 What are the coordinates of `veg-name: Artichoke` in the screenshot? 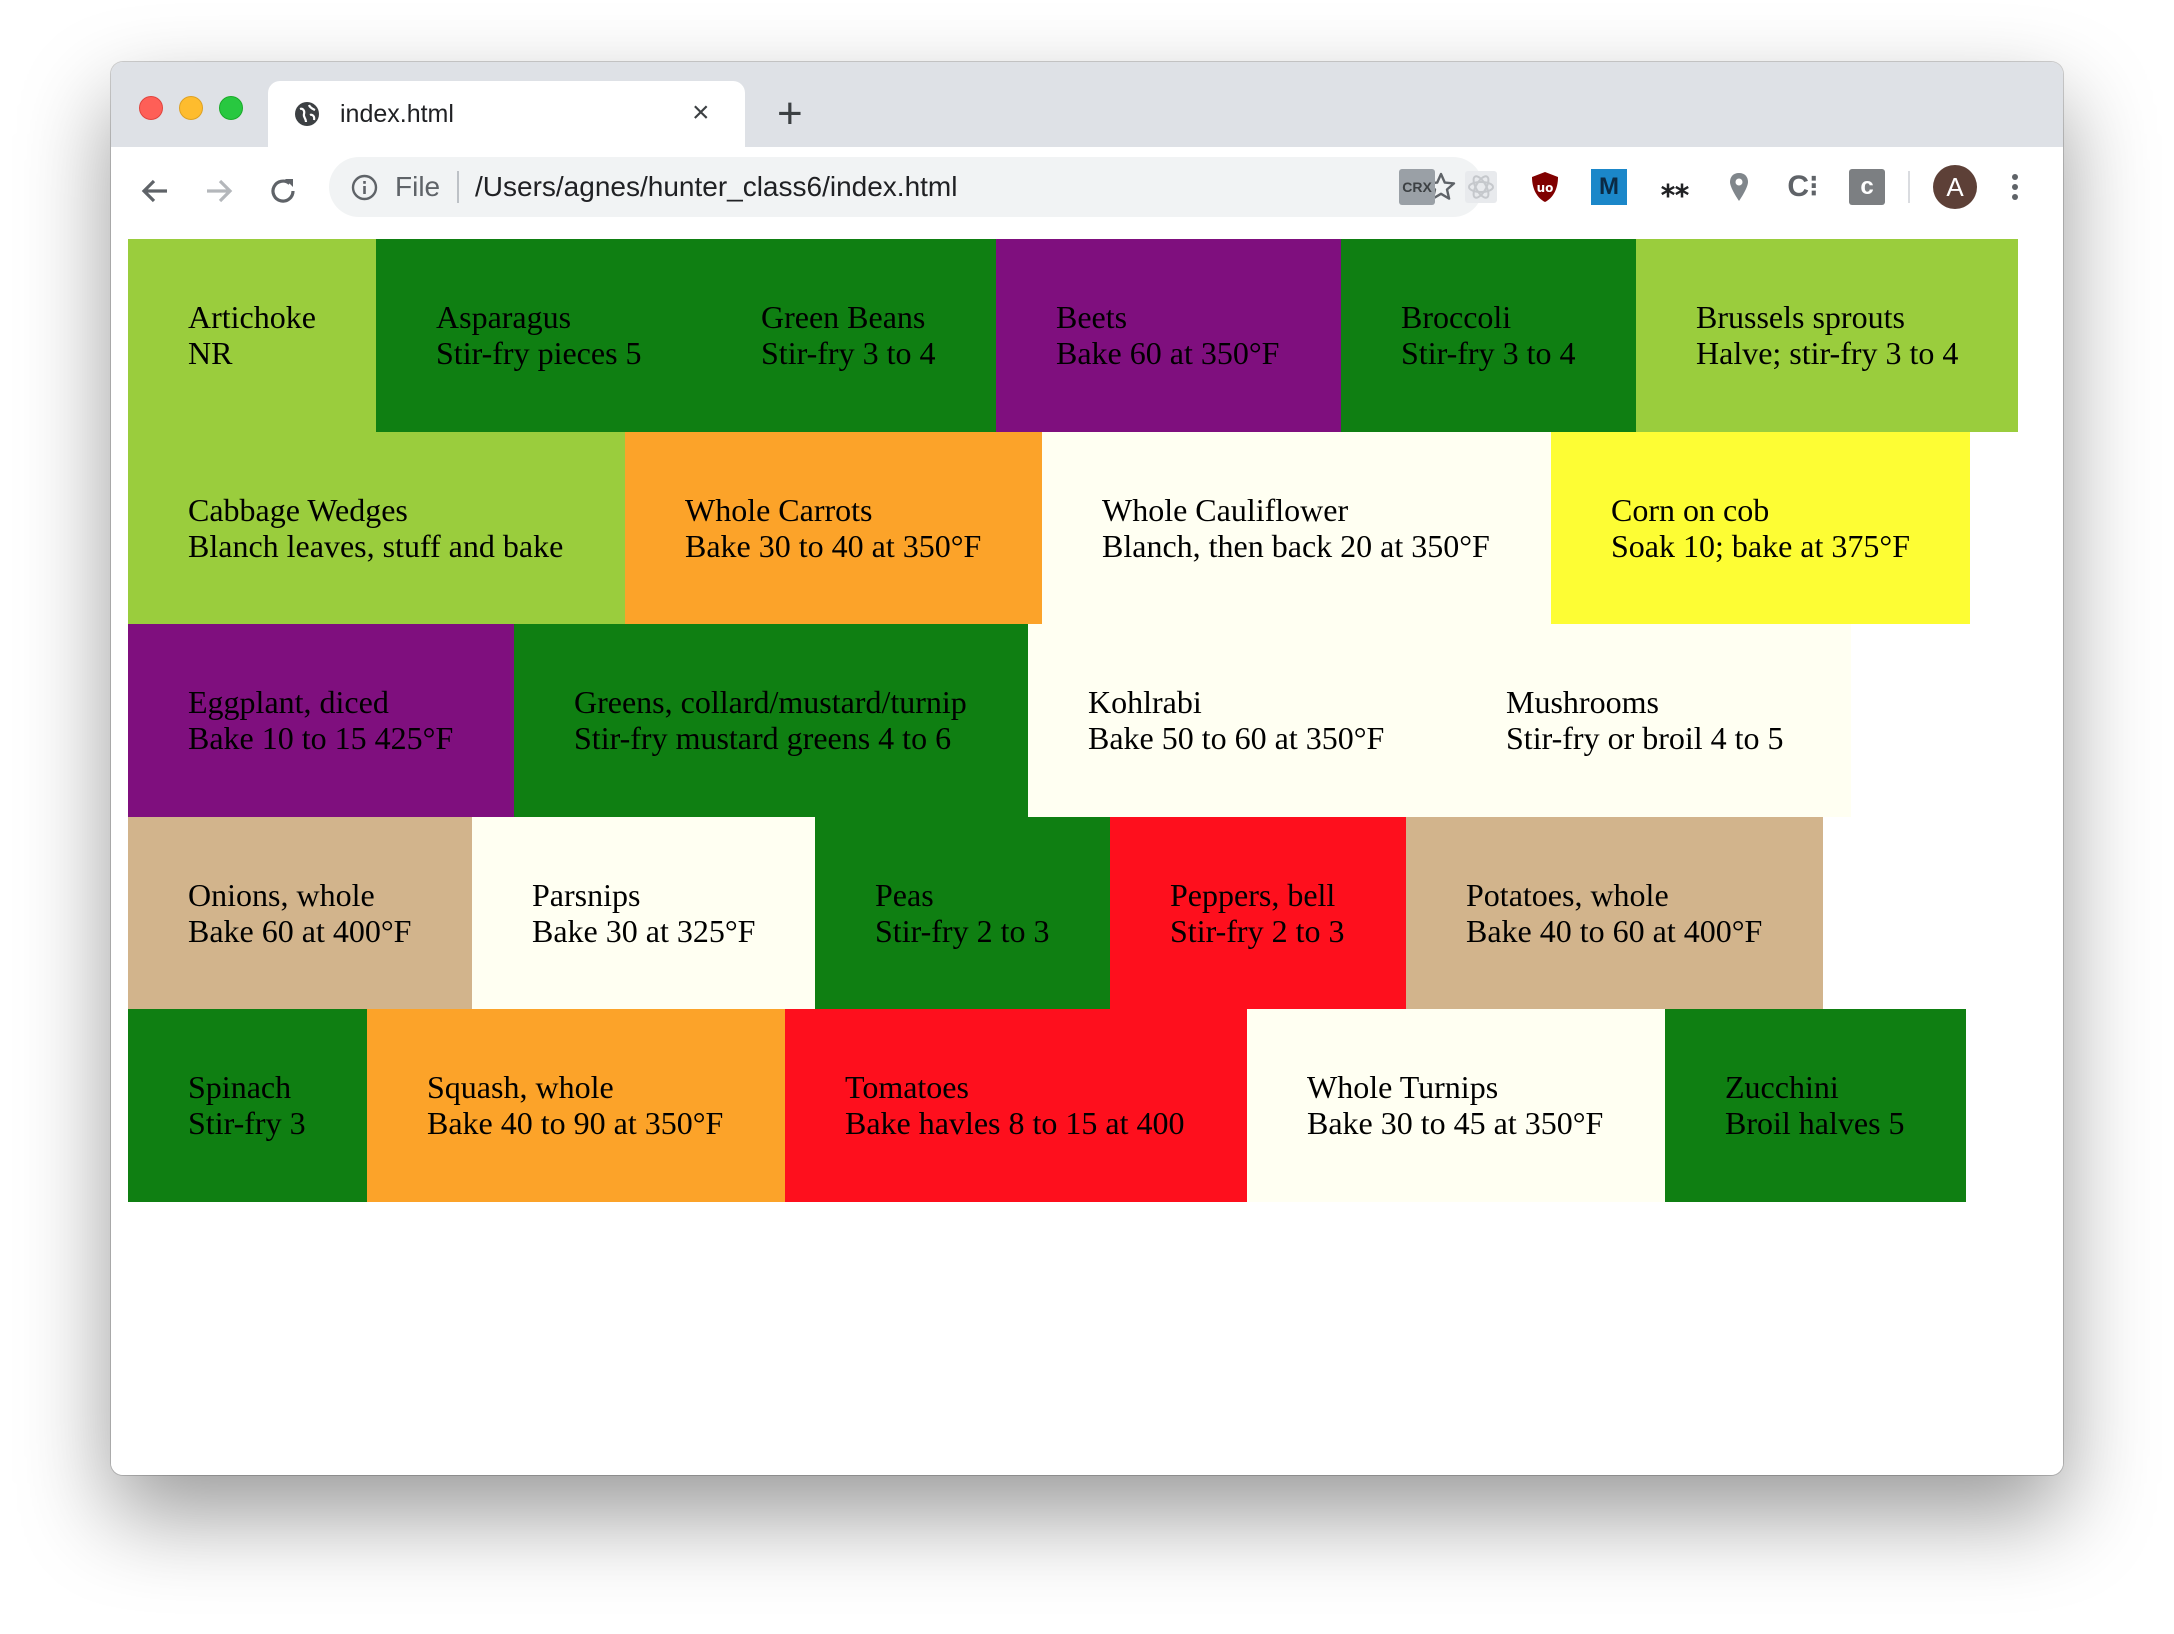 It's located at (252, 317).